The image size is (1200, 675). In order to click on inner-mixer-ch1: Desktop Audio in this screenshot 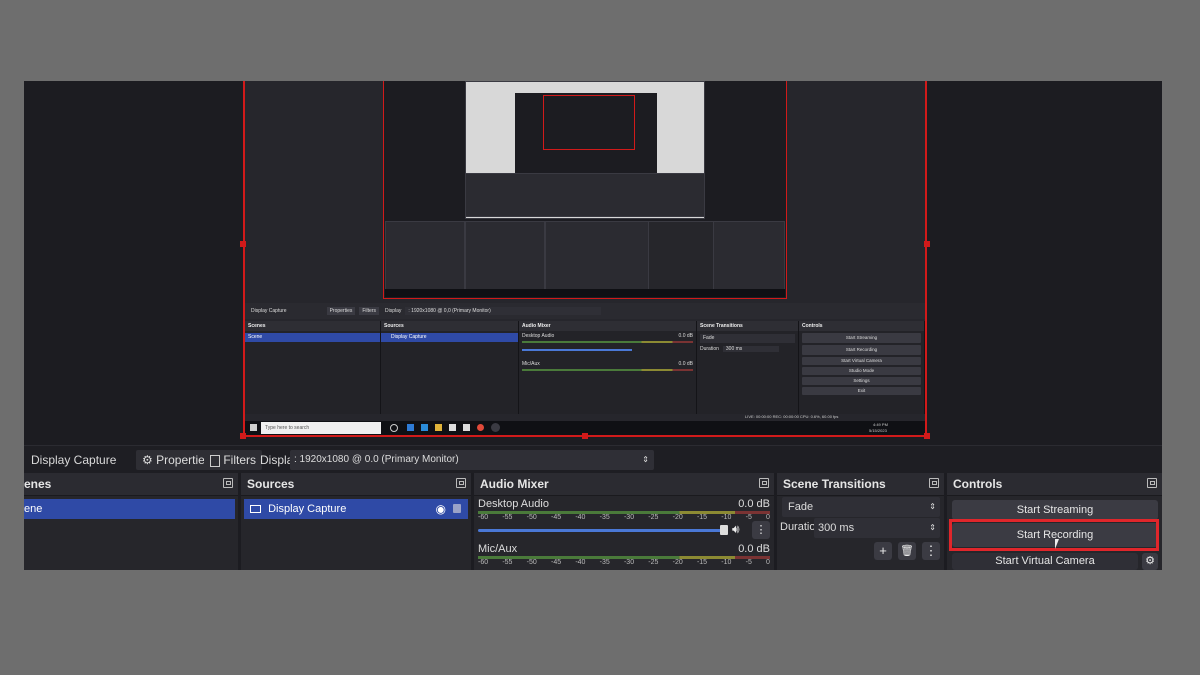, I will do `click(538, 336)`.